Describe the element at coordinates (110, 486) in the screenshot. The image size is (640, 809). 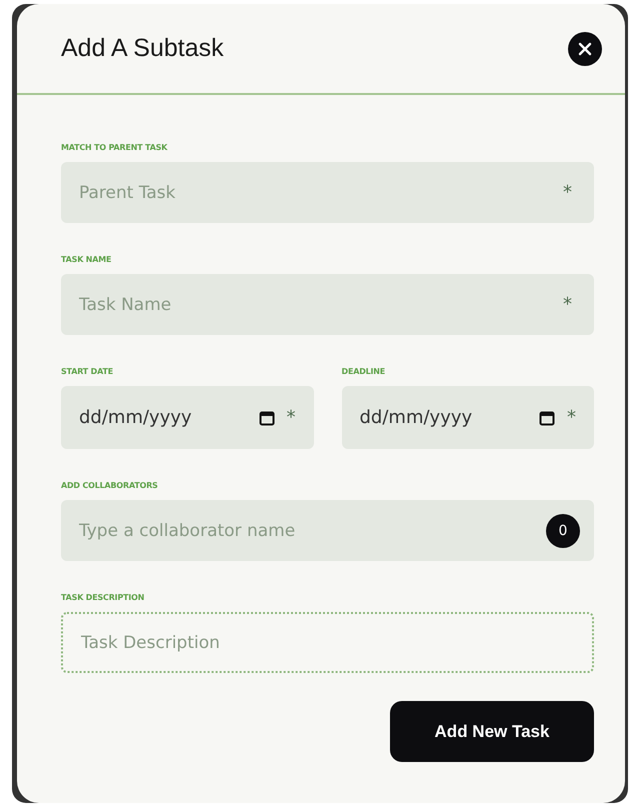
I see `field-label: ADD COLLABORATORS` at that location.